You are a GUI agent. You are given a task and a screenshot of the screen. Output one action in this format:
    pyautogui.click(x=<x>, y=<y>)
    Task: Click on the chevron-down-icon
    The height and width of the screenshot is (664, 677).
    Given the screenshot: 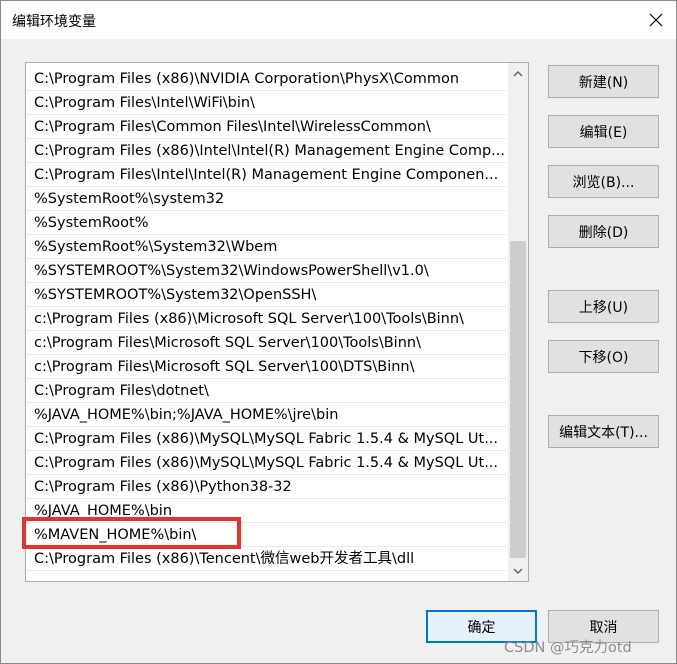 What is the action you would take?
    pyautogui.click(x=518, y=571)
    